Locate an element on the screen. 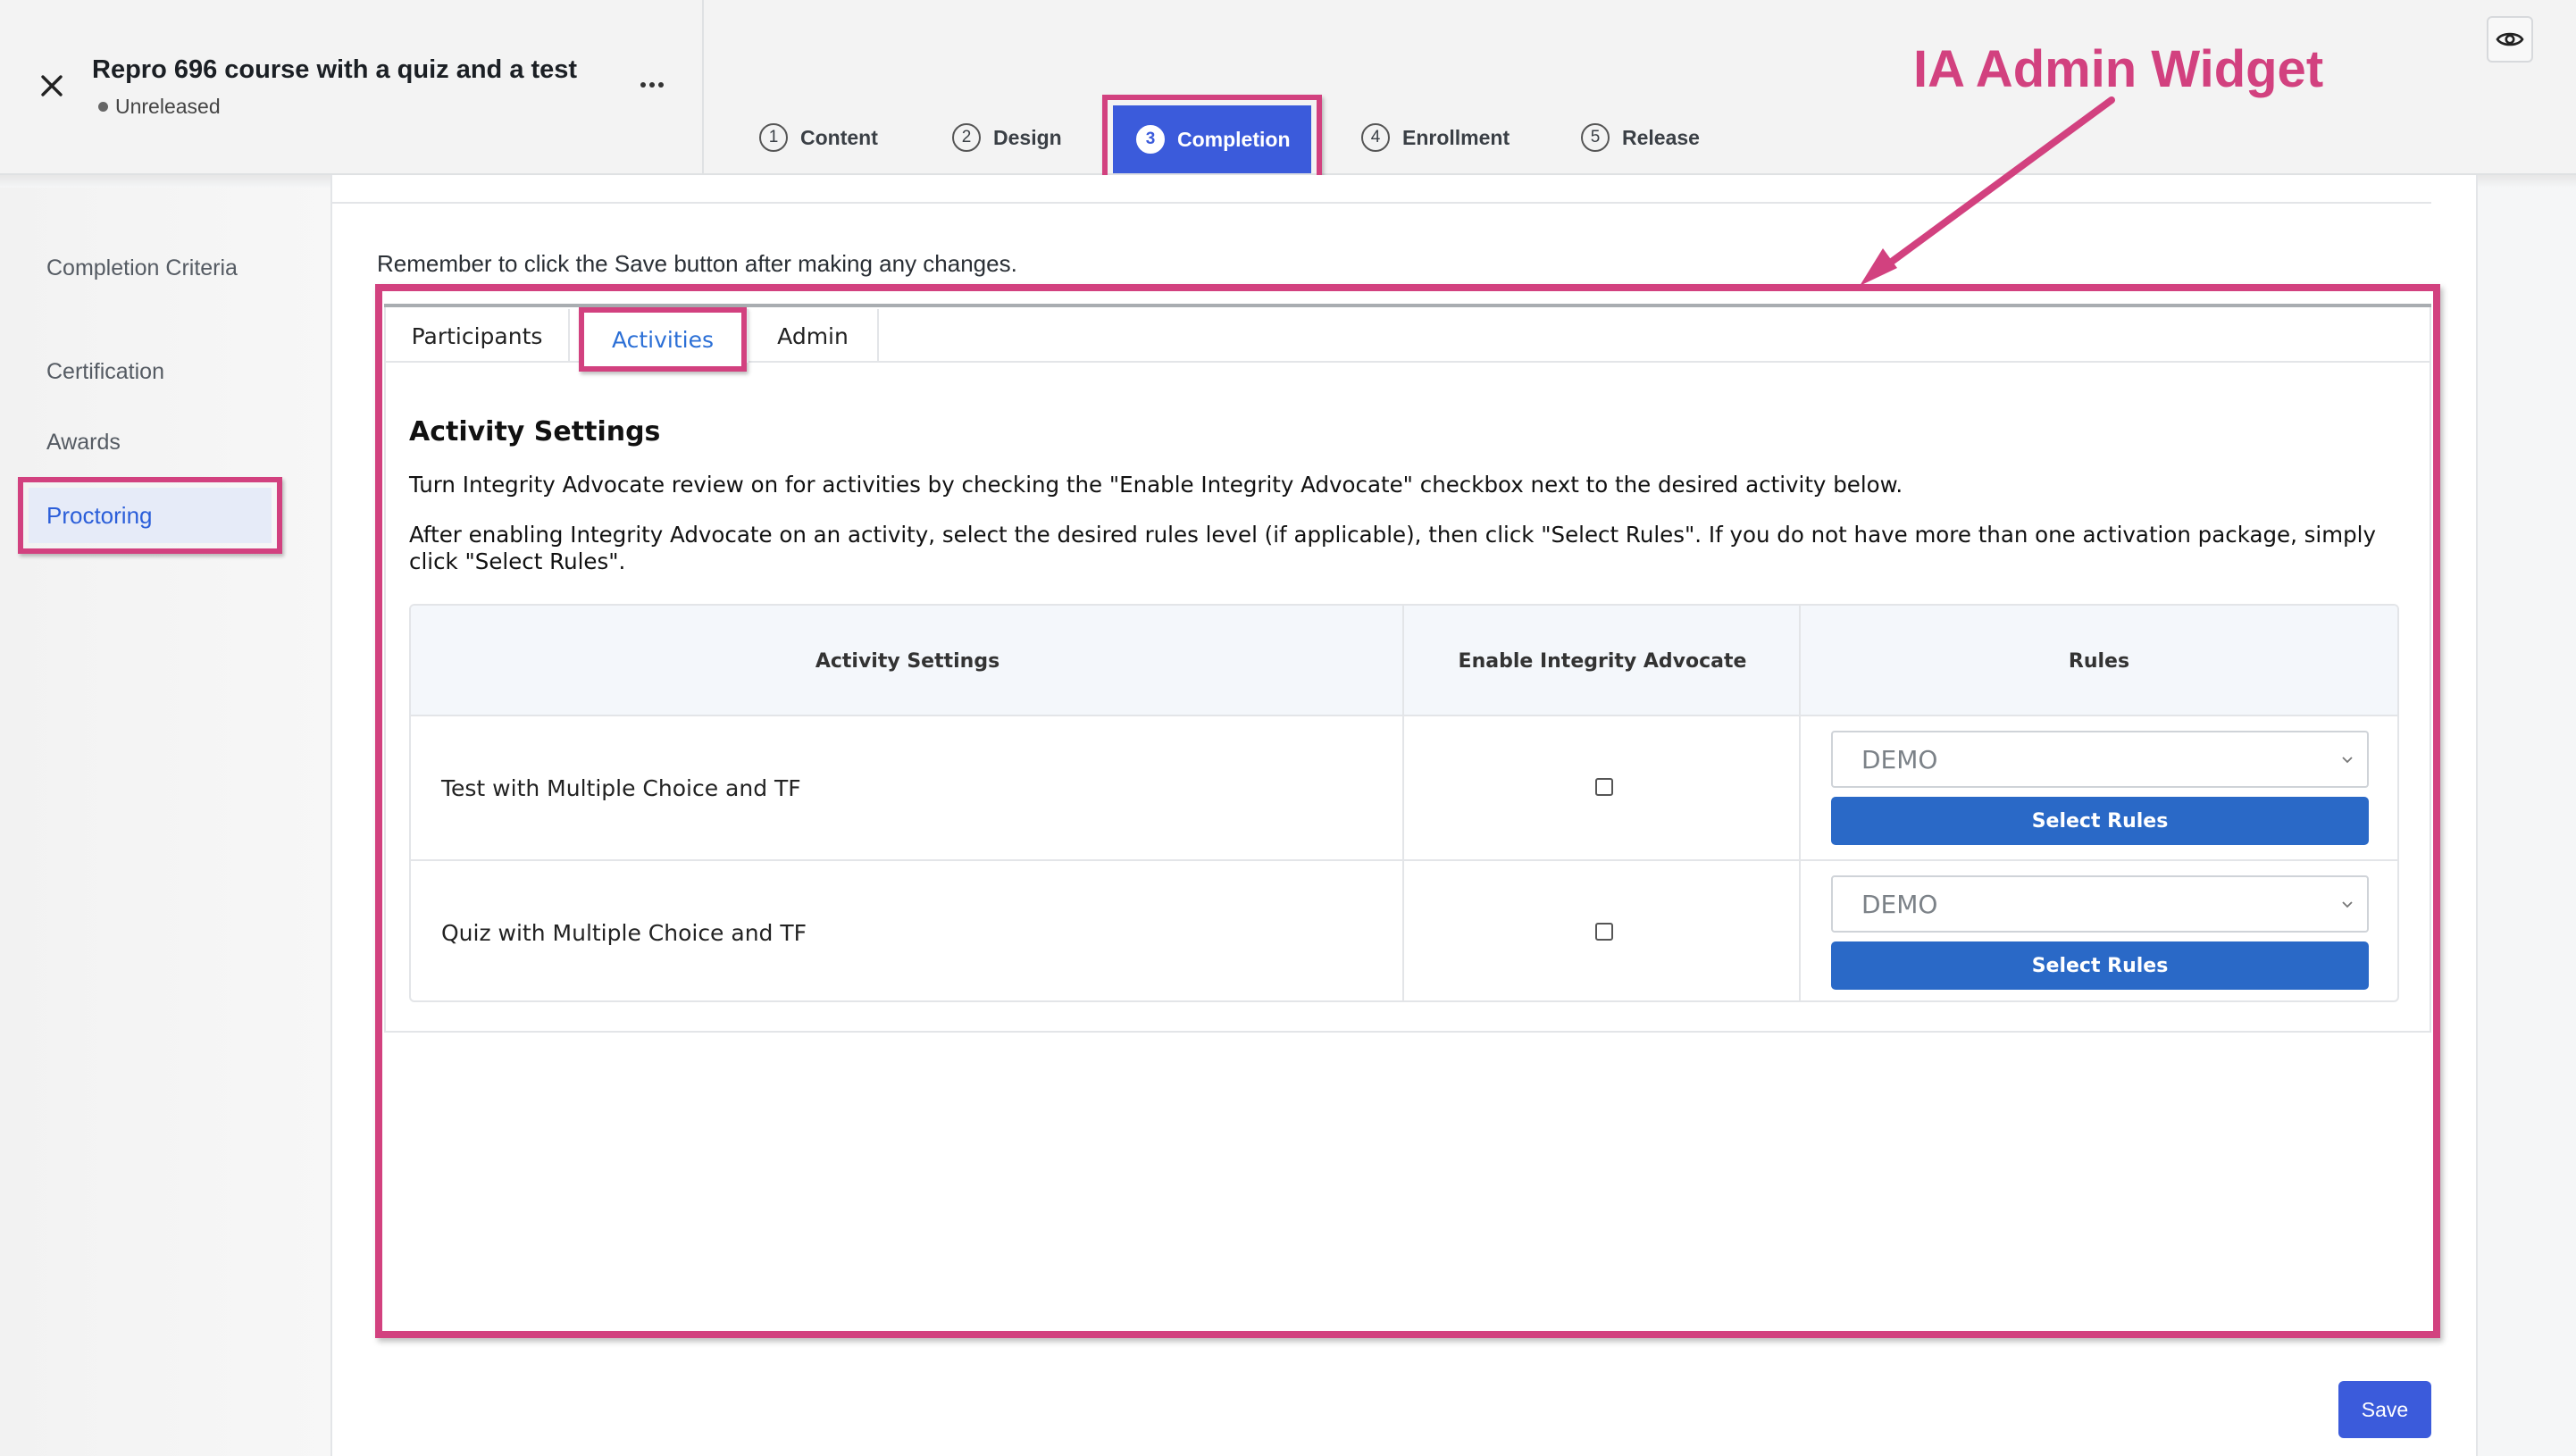 This screenshot has height=1456, width=2576. step-release: 5 Release is located at coordinates (1641, 137).